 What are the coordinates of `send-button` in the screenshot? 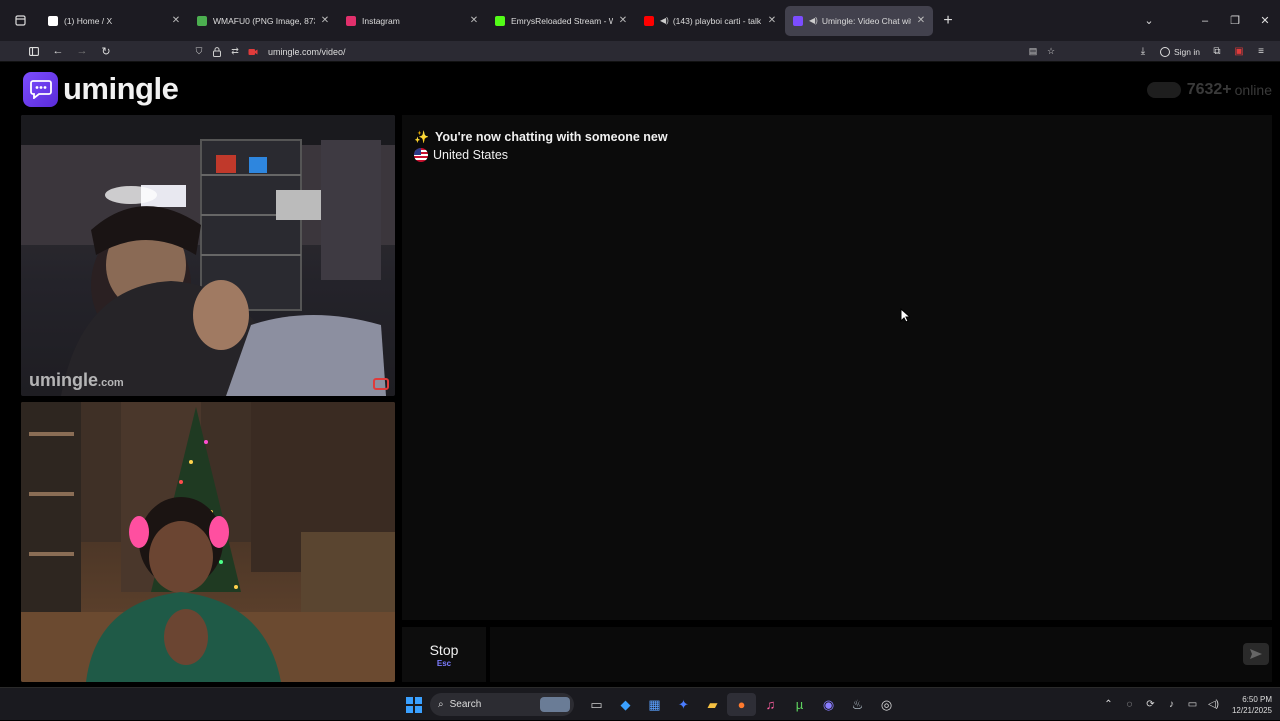 It's located at (1256, 654).